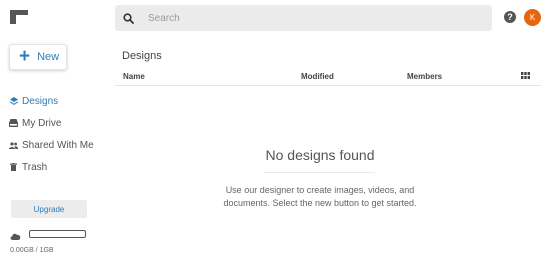  I want to click on layers-icon, so click(13, 101).